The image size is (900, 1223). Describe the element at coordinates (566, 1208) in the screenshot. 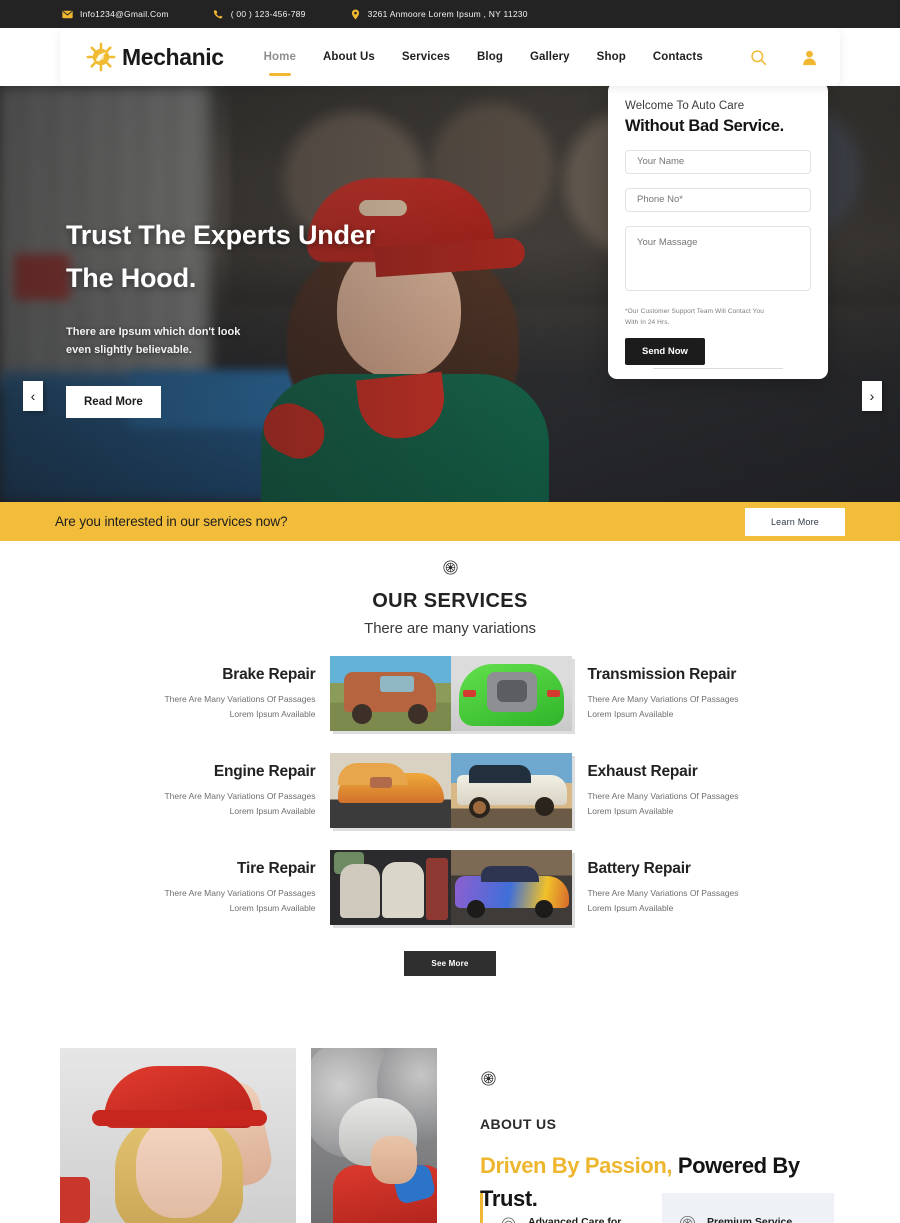

I see `about-feature-advanced-care: Advanced Care for` at that location.